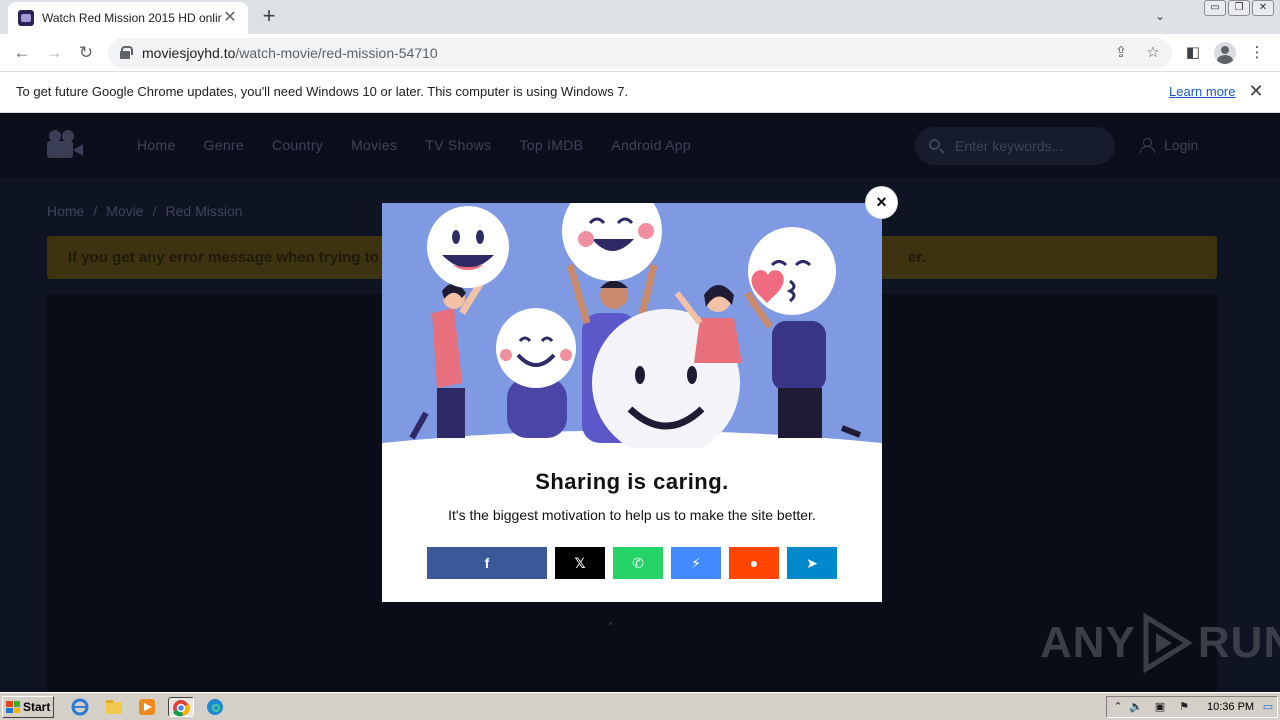 The width and height of the screenshot is (1280, 720). Describe the element at coordinates (1147, 145) in the screenshot. I see `user-icon` at that location.